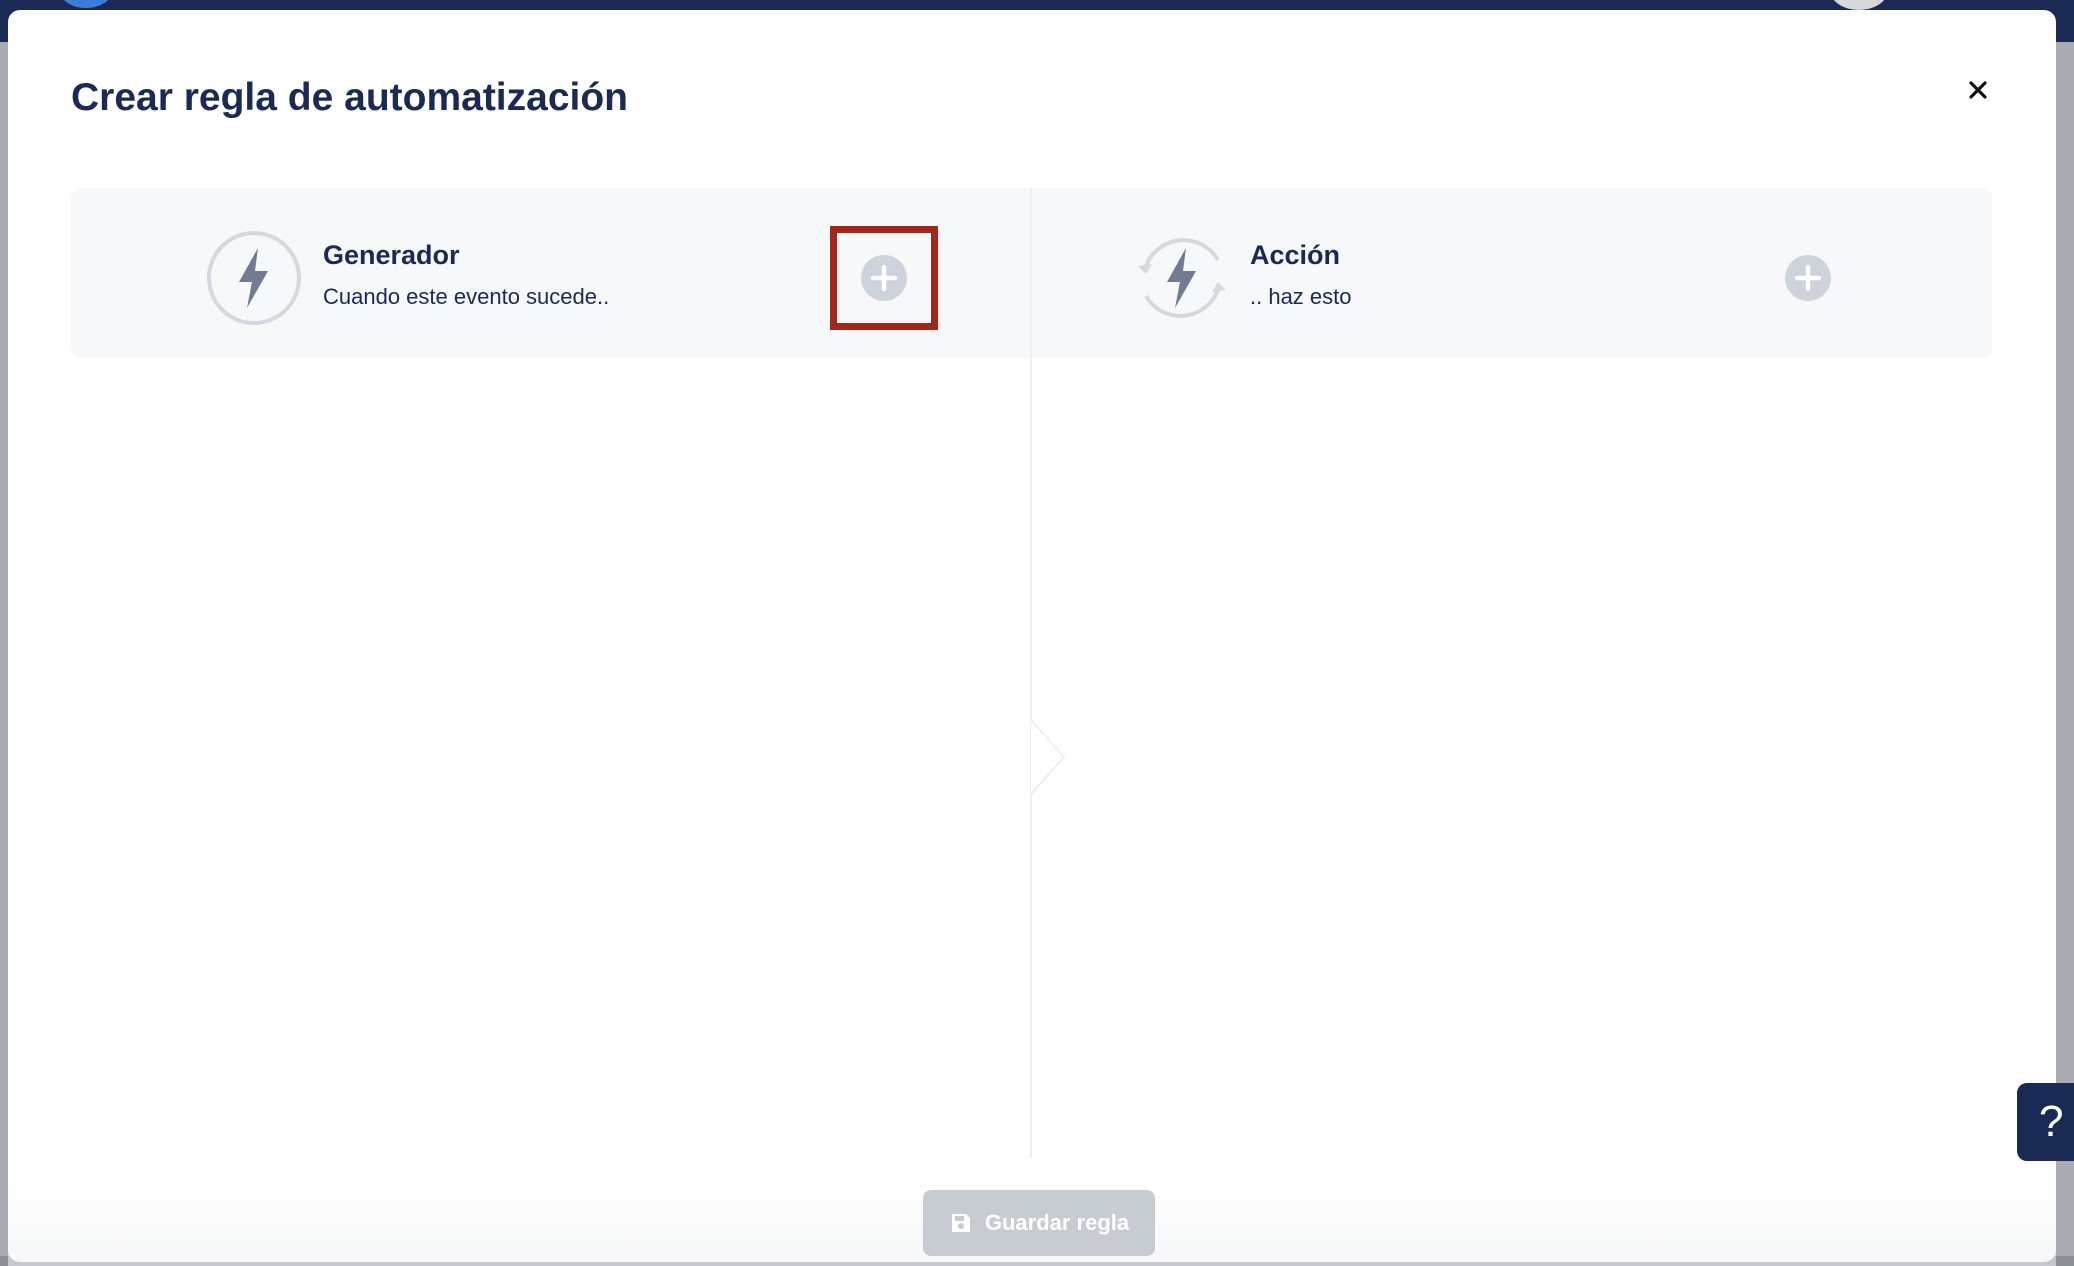  I want to click on app-logo, so click(86, 4).